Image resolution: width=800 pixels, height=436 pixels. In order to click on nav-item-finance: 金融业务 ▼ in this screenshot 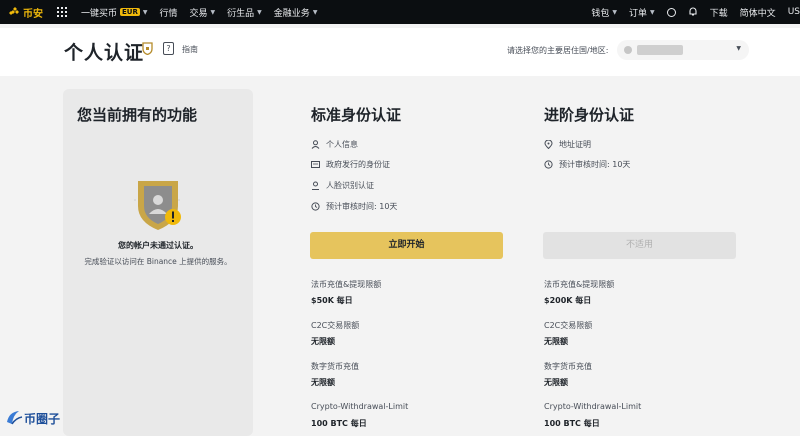, I will do `click(296, 12)`.